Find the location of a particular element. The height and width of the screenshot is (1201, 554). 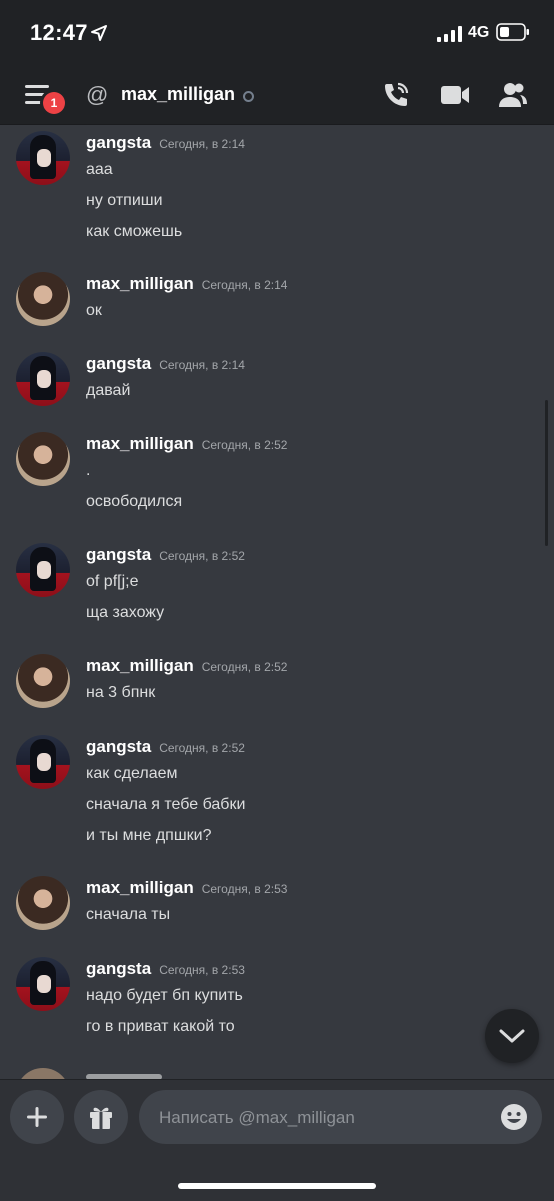

message-text: давай is located at coordinates (108, 390).